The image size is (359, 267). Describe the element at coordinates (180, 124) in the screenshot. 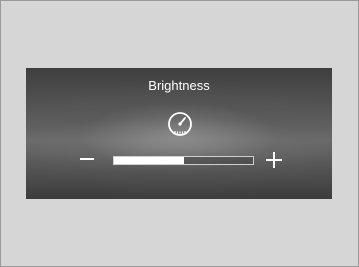

I see `speedometer-icon` at that location.